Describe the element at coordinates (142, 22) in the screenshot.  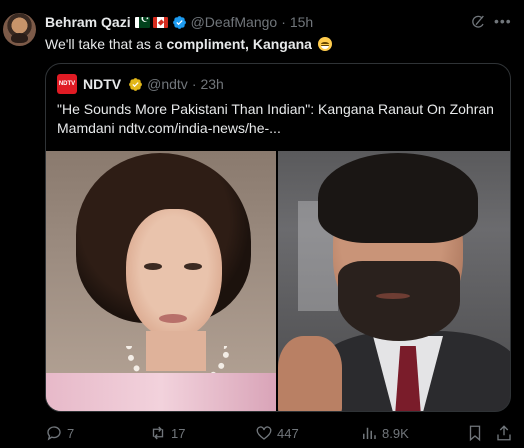
I see `pakistan-flag-icon` at that location.